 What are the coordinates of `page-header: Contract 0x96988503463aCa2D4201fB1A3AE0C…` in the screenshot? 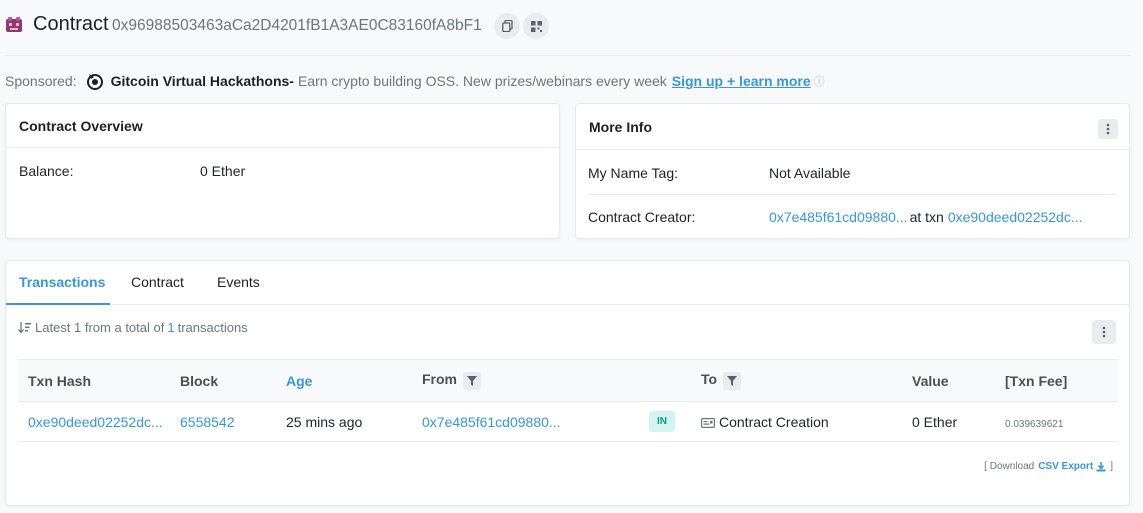 It's located at (571, 28).